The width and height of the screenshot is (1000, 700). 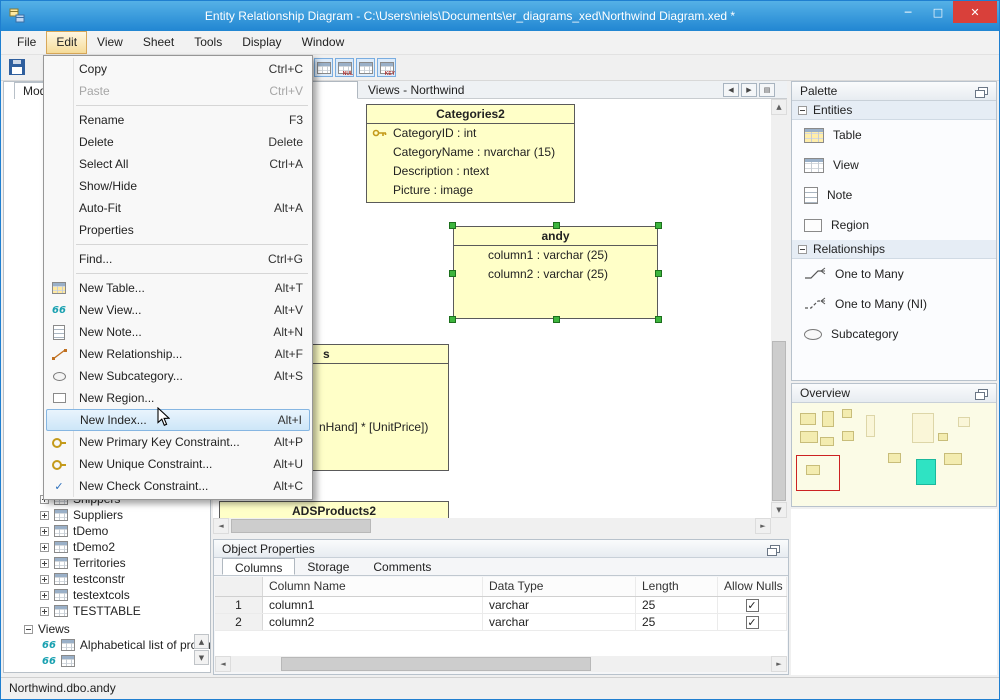 What do you see at coordinates (779, 421) in the screenshot?
I see `vscroll-thumb` at bounding box center [779, 421].